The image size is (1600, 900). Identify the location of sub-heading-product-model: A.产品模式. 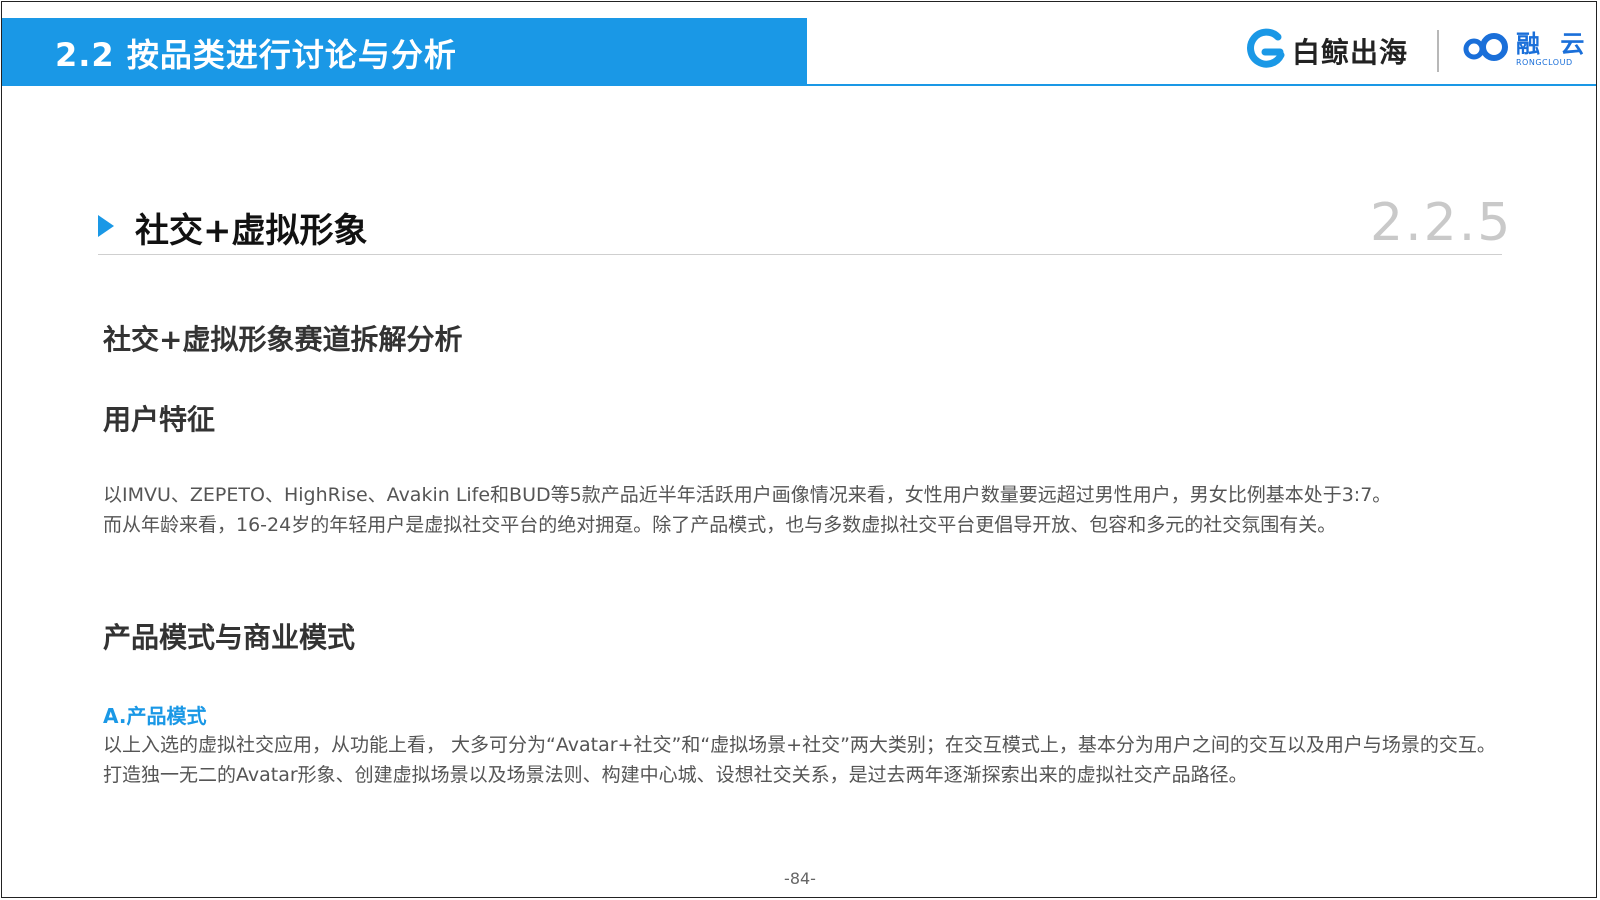
(155, 716).